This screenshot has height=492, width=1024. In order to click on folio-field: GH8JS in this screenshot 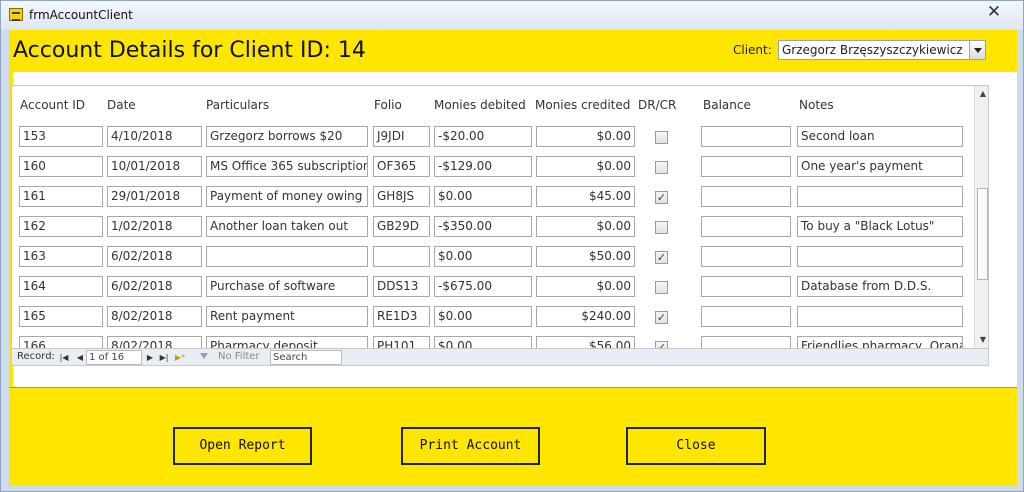, I will do `click(401, 196)`.